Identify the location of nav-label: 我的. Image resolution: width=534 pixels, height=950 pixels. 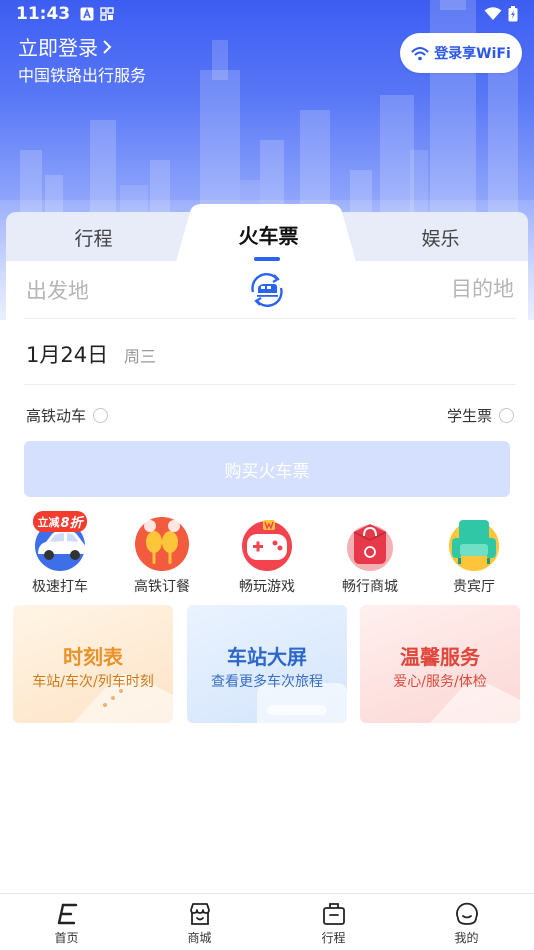
(466, 938).